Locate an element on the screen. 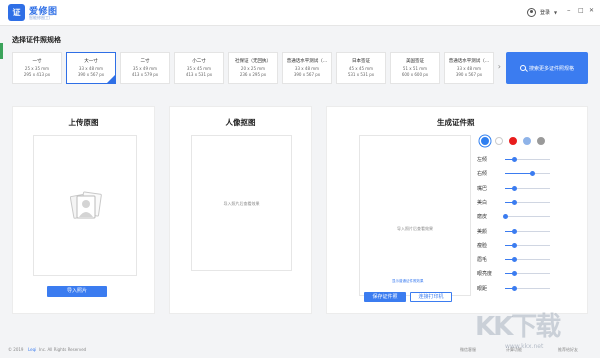 This screenshot has height=358, width=600. size-card-name: 美国签证 is located at coordinates (415, 61).